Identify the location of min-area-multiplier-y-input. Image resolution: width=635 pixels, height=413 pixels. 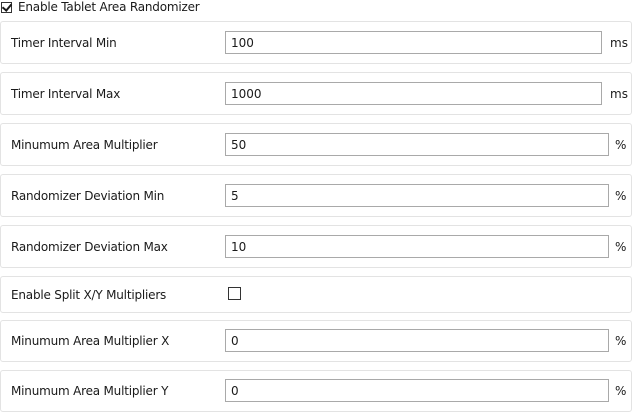
(417, 390).